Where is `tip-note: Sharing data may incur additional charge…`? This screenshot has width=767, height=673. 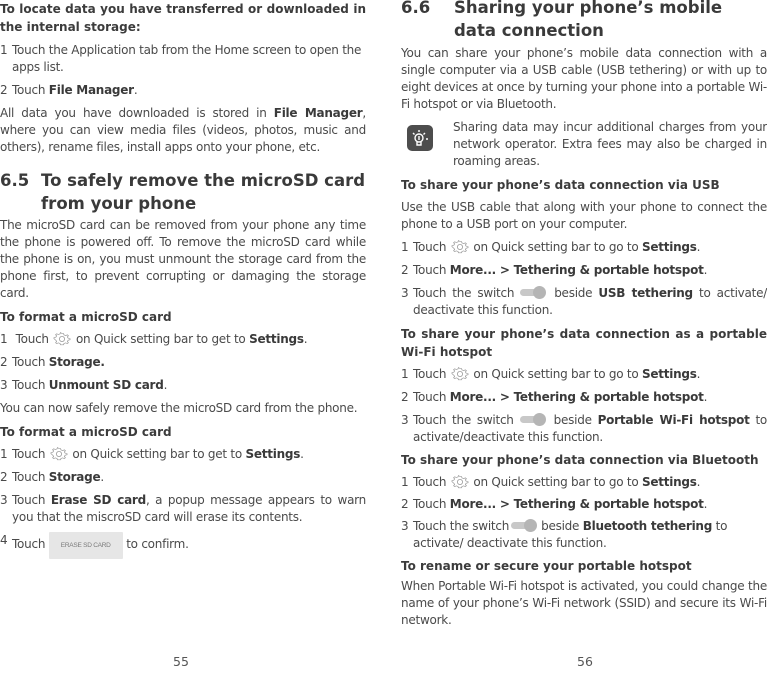 tip-note: Sharing data may incur additional charge… is located at coordinates (584, 144).